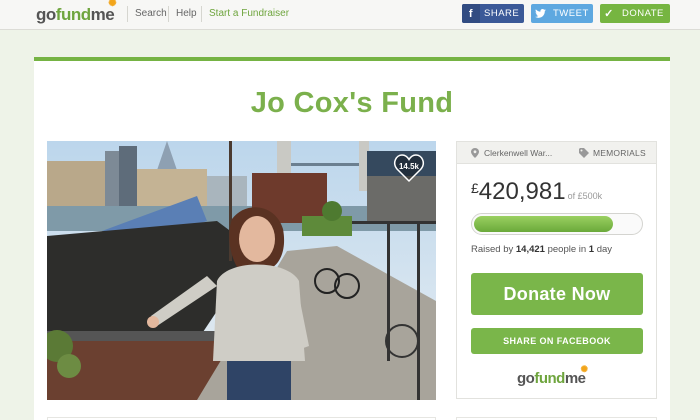 This screenshot has height=420, width=700. I want to click on twitter-icon, so click(540, 13).